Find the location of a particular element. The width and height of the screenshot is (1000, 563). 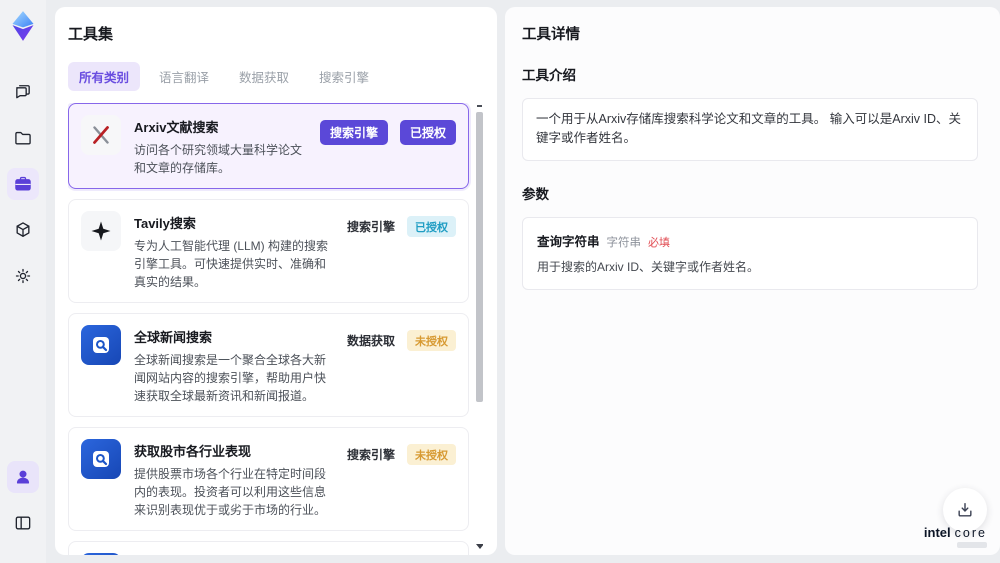

param-box: 查询字符串 字符串 必填 用于搜索的Arxiv ID、关键字或作者姓名。 is located at coordinates (750, 253).